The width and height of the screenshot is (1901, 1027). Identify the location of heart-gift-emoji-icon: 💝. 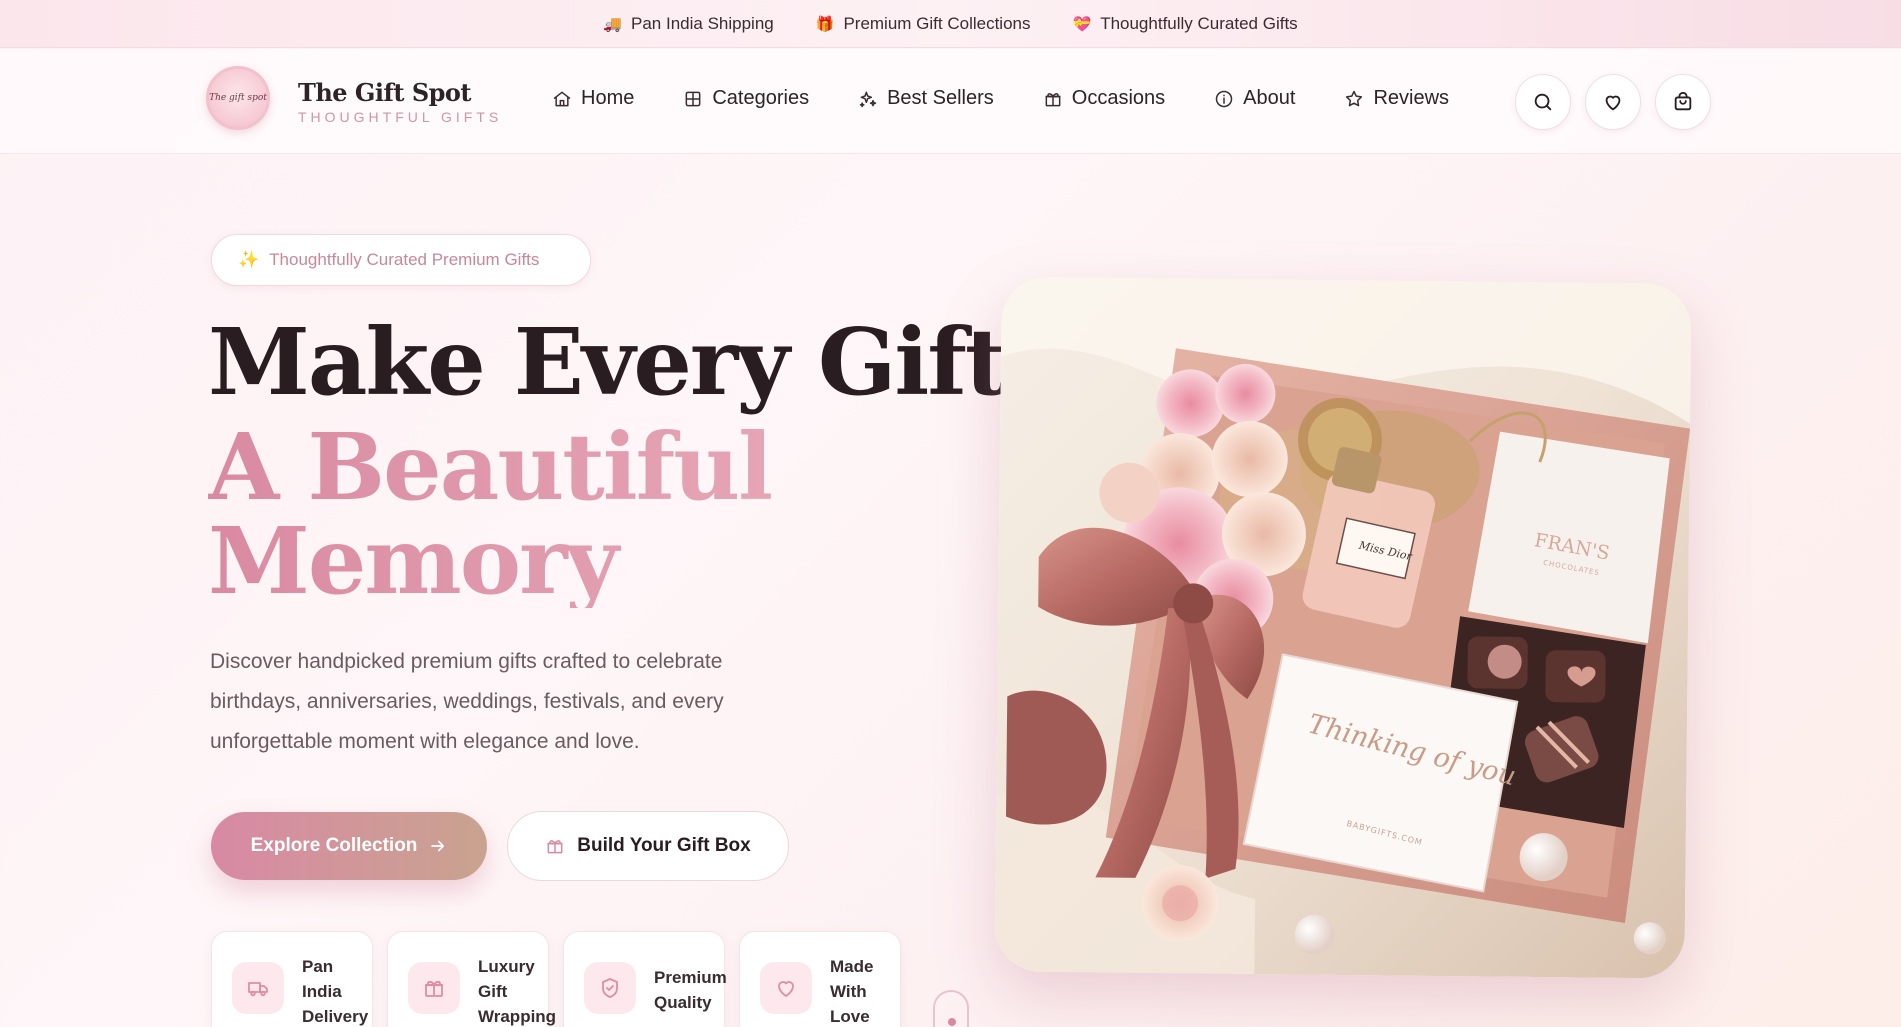
(1082, 24).